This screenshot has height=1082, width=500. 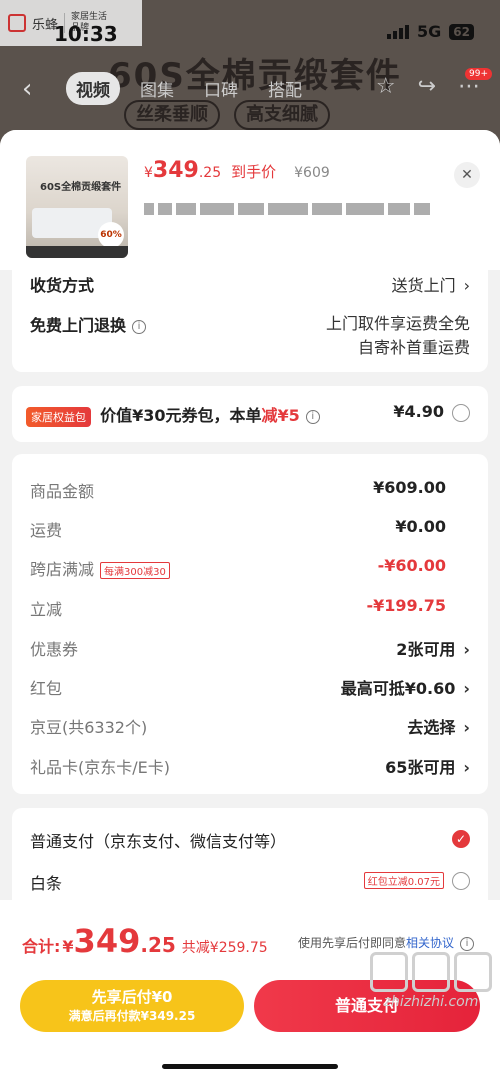 I want to click on thumbnail-discount: 60%, so click(x=111, y=235).